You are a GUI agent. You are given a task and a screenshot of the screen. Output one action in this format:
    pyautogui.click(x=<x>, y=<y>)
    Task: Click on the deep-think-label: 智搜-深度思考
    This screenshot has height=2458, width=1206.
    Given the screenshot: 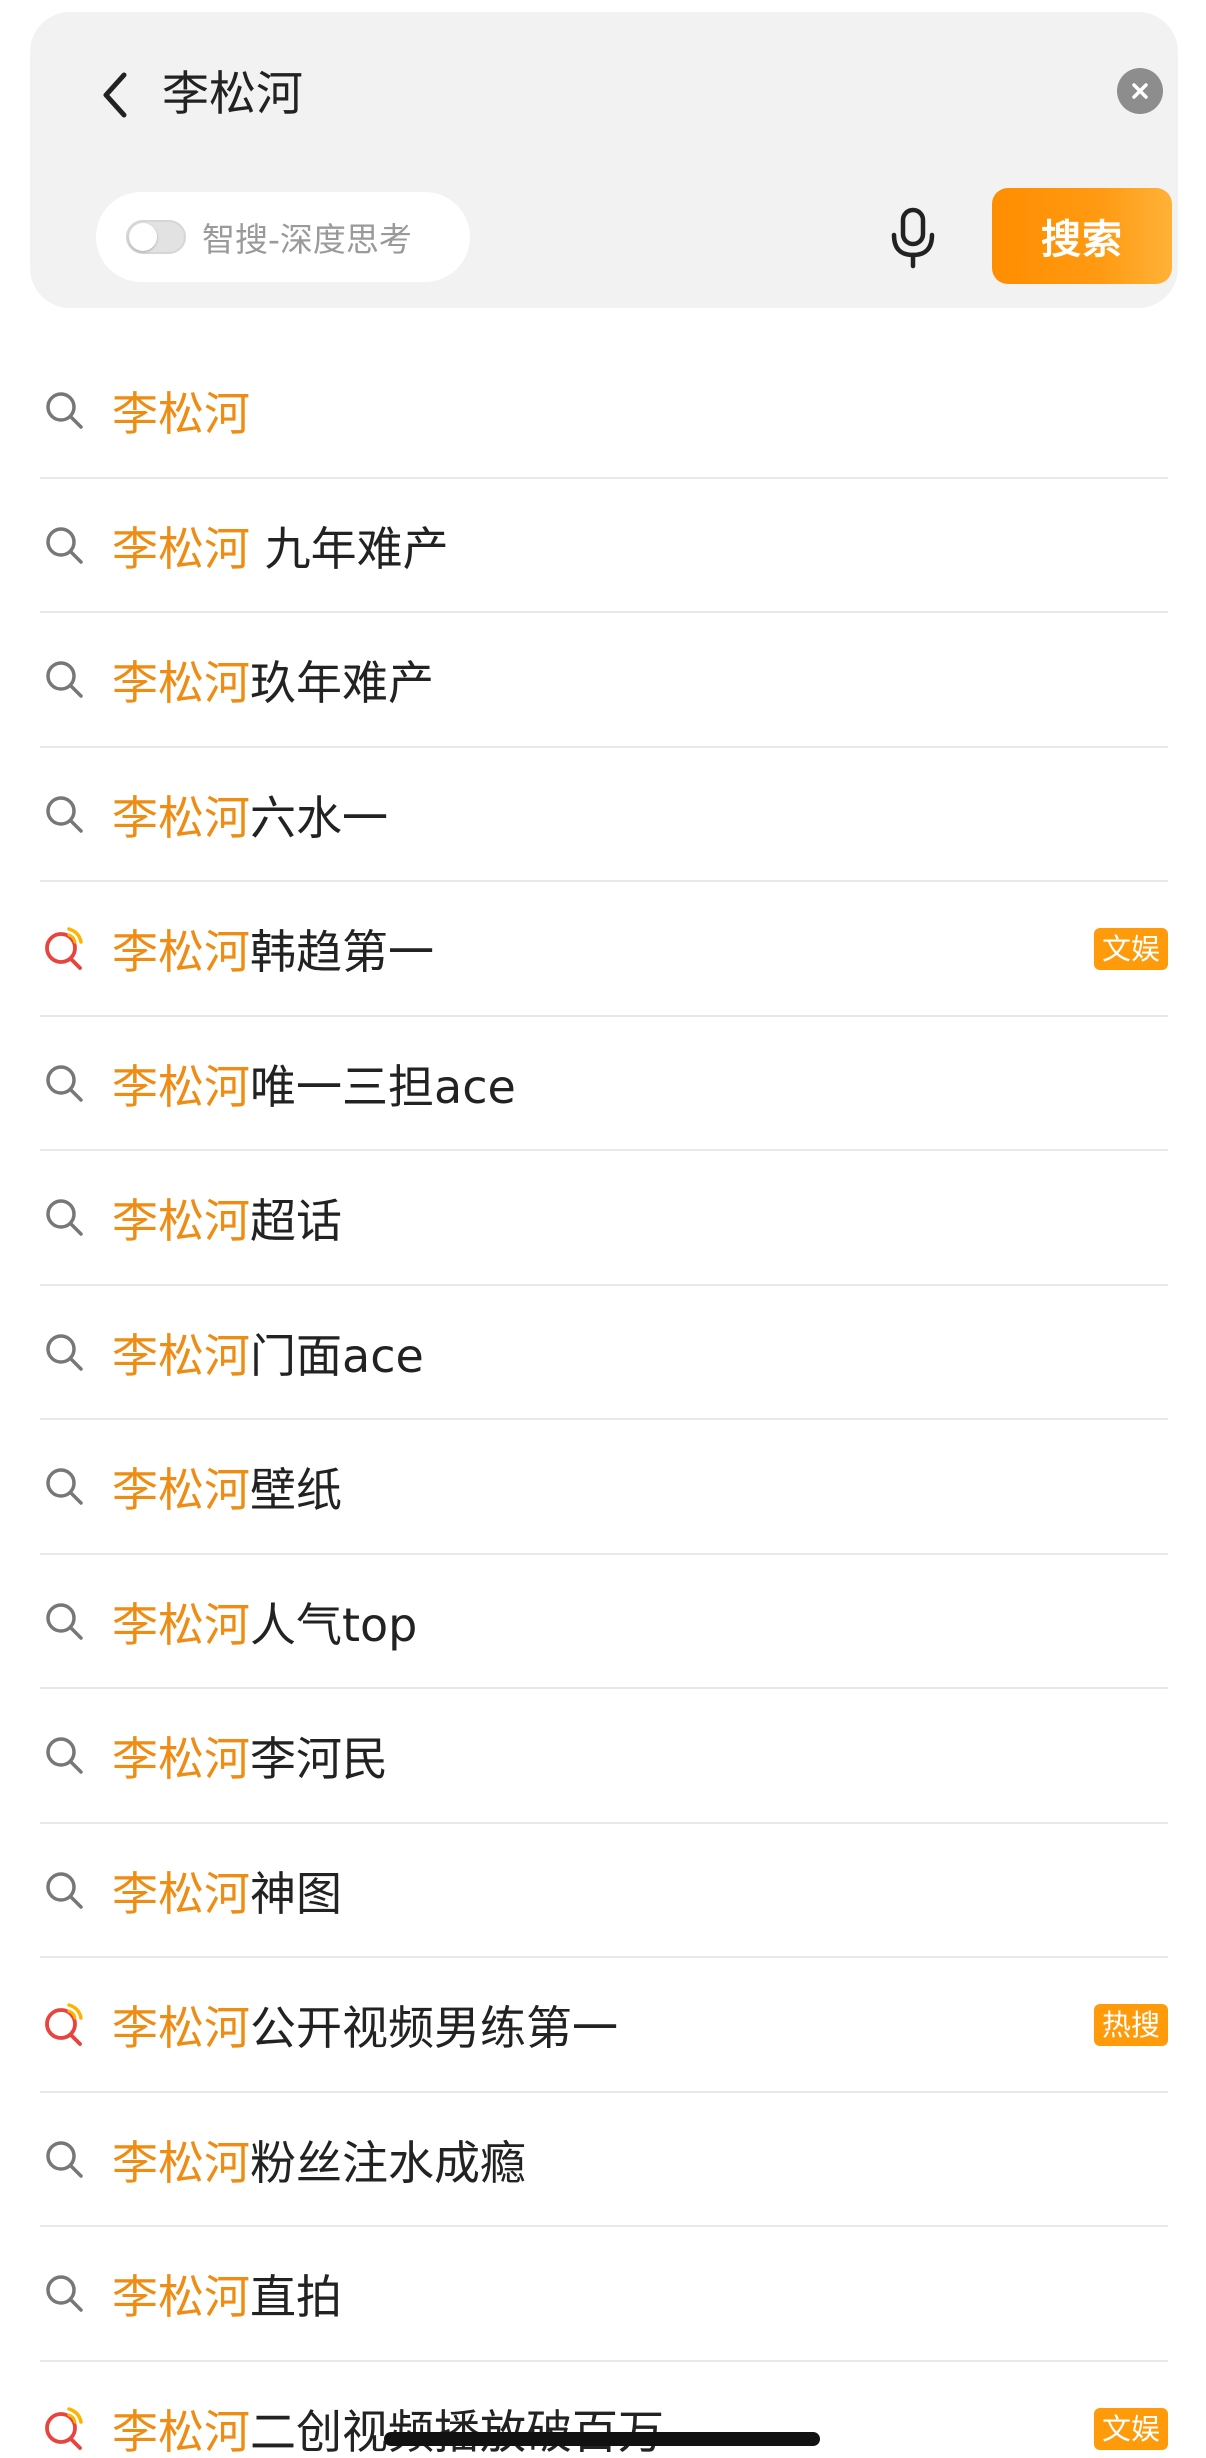 What is the action you would take?
    pyautogui.click(x=307, y=239)
    